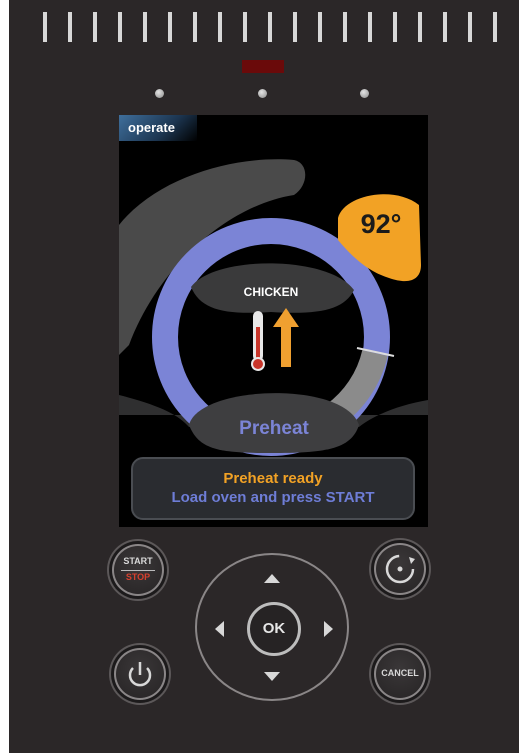 The image size is (522, 753). Describe the element at coordinates (264, 77) in the screenshot. I see `indicator-row` at that location.